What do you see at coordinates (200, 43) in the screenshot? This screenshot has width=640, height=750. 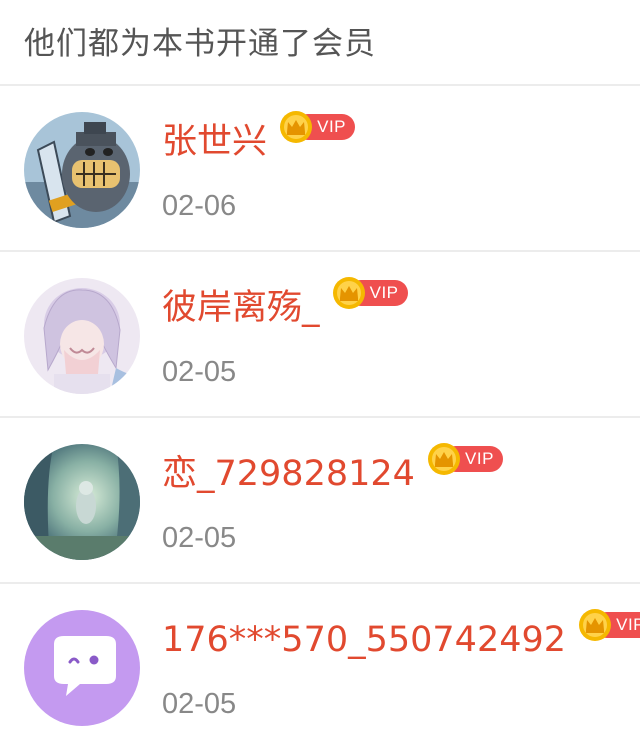 I see `page-title: 他们都为本书开通了会员` at bounding box center [200, 43].